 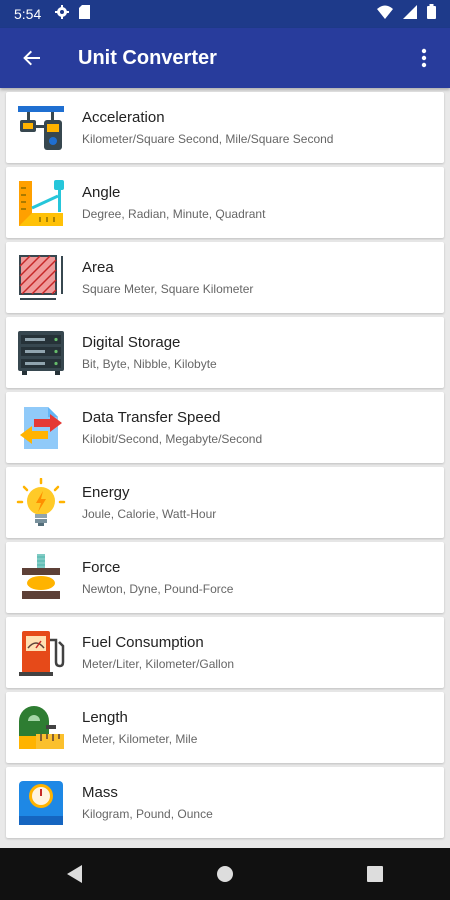 What do you see at coordinates (225, 802) in the screenshot?
I see `list-item-mass: Mass Kilogram, Pound, Ounce` at bounding box center [225, 802].